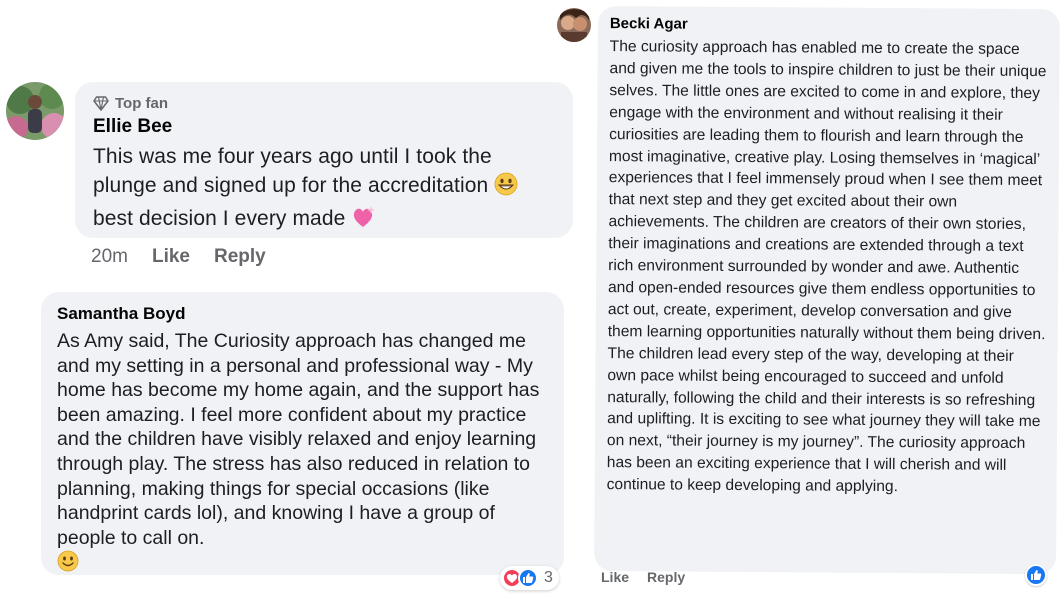  Describe the element at coordinates (219, 218) in the screenshot. I see `comment-text-part: best decision I every made` at that location.